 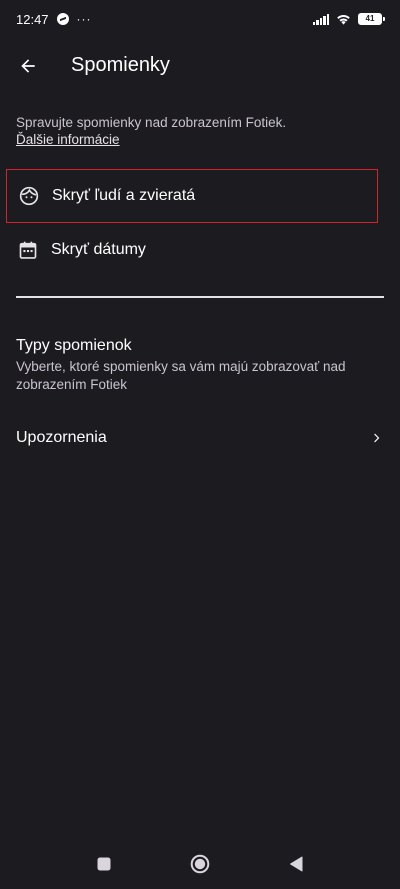 I want to click on battery-icon: 41, so click(x=371, y=19).